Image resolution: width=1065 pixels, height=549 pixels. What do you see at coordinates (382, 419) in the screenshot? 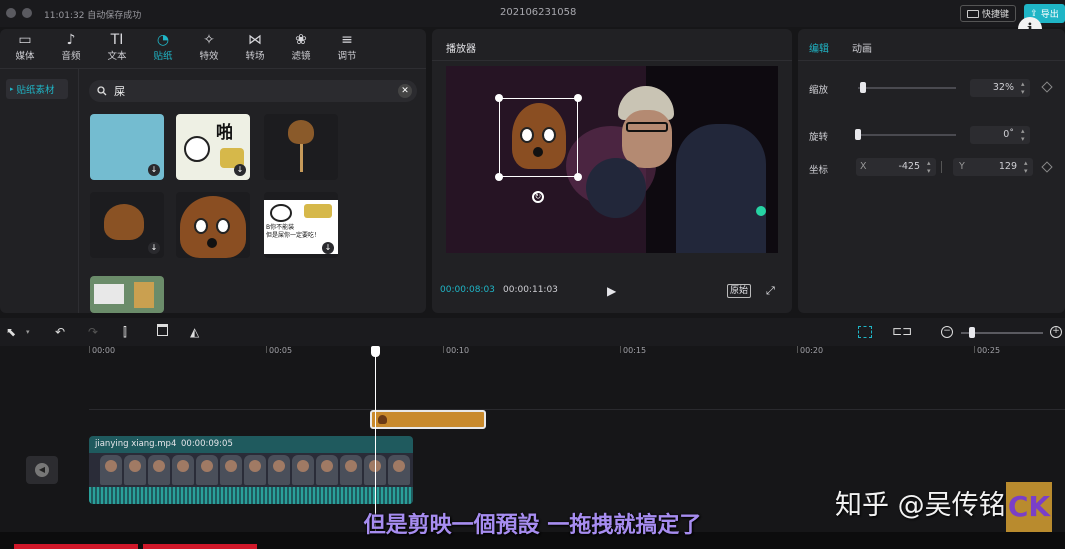
I see `poop-sticker-icon` at bounding box center [382, 419].